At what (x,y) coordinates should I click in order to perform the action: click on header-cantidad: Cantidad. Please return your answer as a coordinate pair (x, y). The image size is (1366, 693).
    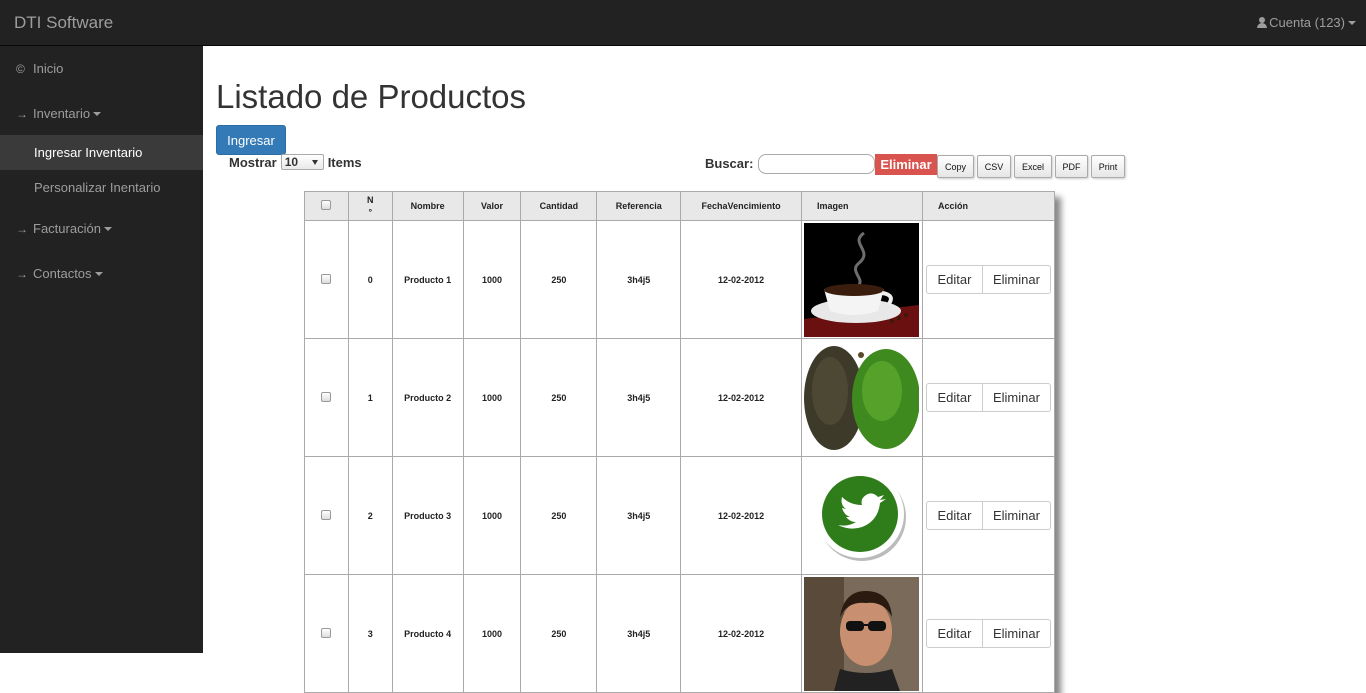
    Looking at the image, I should click on (559, 206).